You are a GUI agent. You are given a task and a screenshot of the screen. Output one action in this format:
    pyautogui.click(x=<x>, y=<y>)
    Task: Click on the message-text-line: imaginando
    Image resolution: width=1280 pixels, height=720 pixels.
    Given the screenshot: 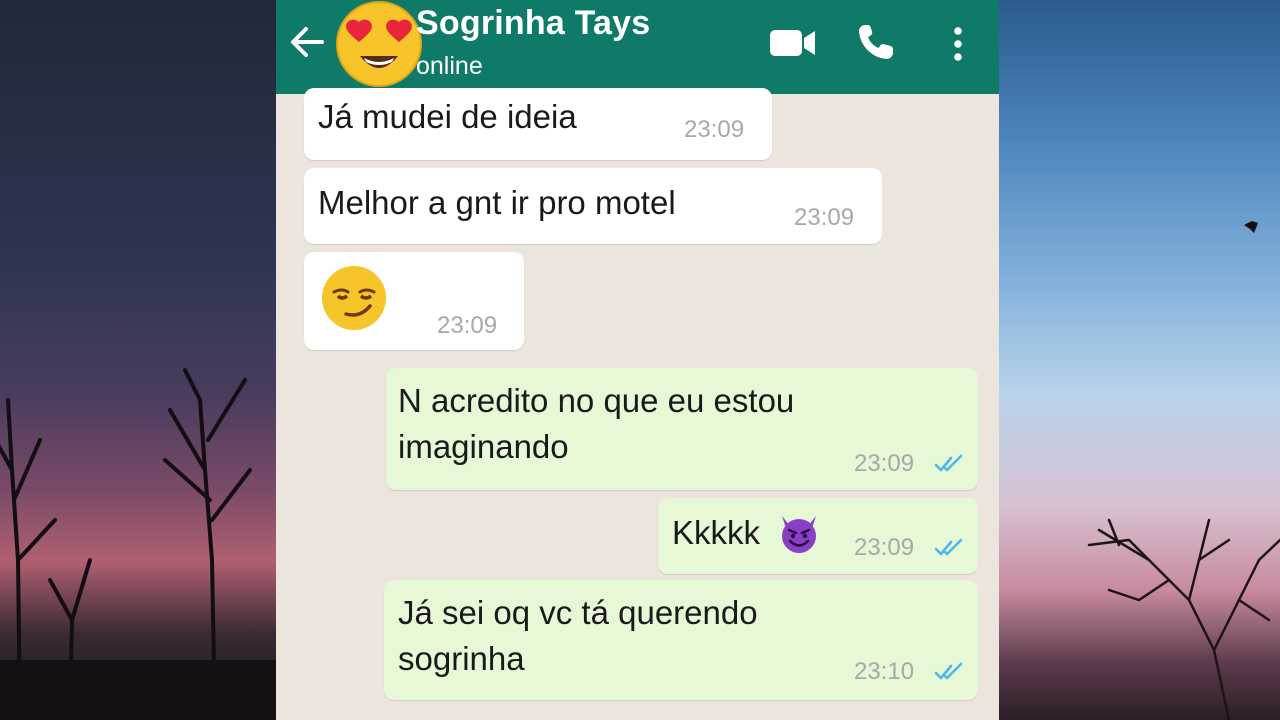 What is the action you would take?
    pyautogui.click(x=483, y=446)
    